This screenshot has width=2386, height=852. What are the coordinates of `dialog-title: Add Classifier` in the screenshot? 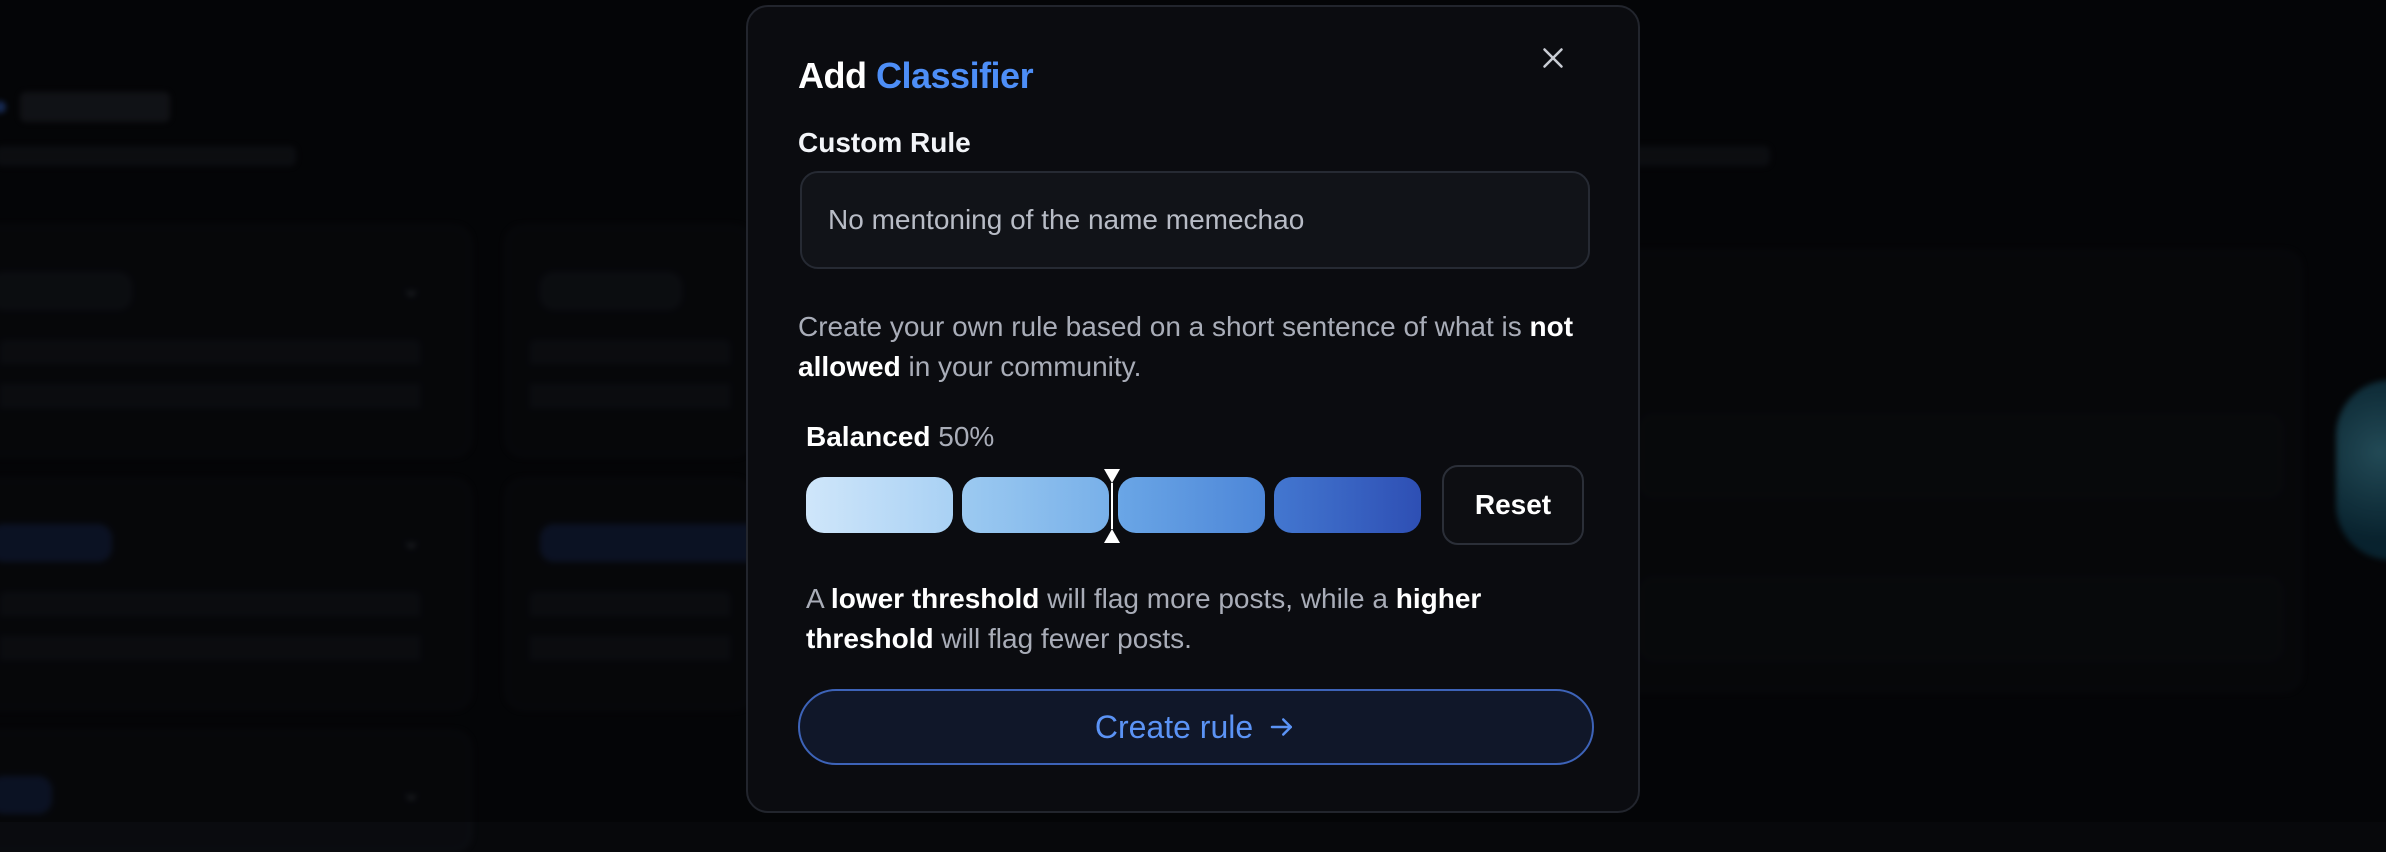 It's located at (916, 76).